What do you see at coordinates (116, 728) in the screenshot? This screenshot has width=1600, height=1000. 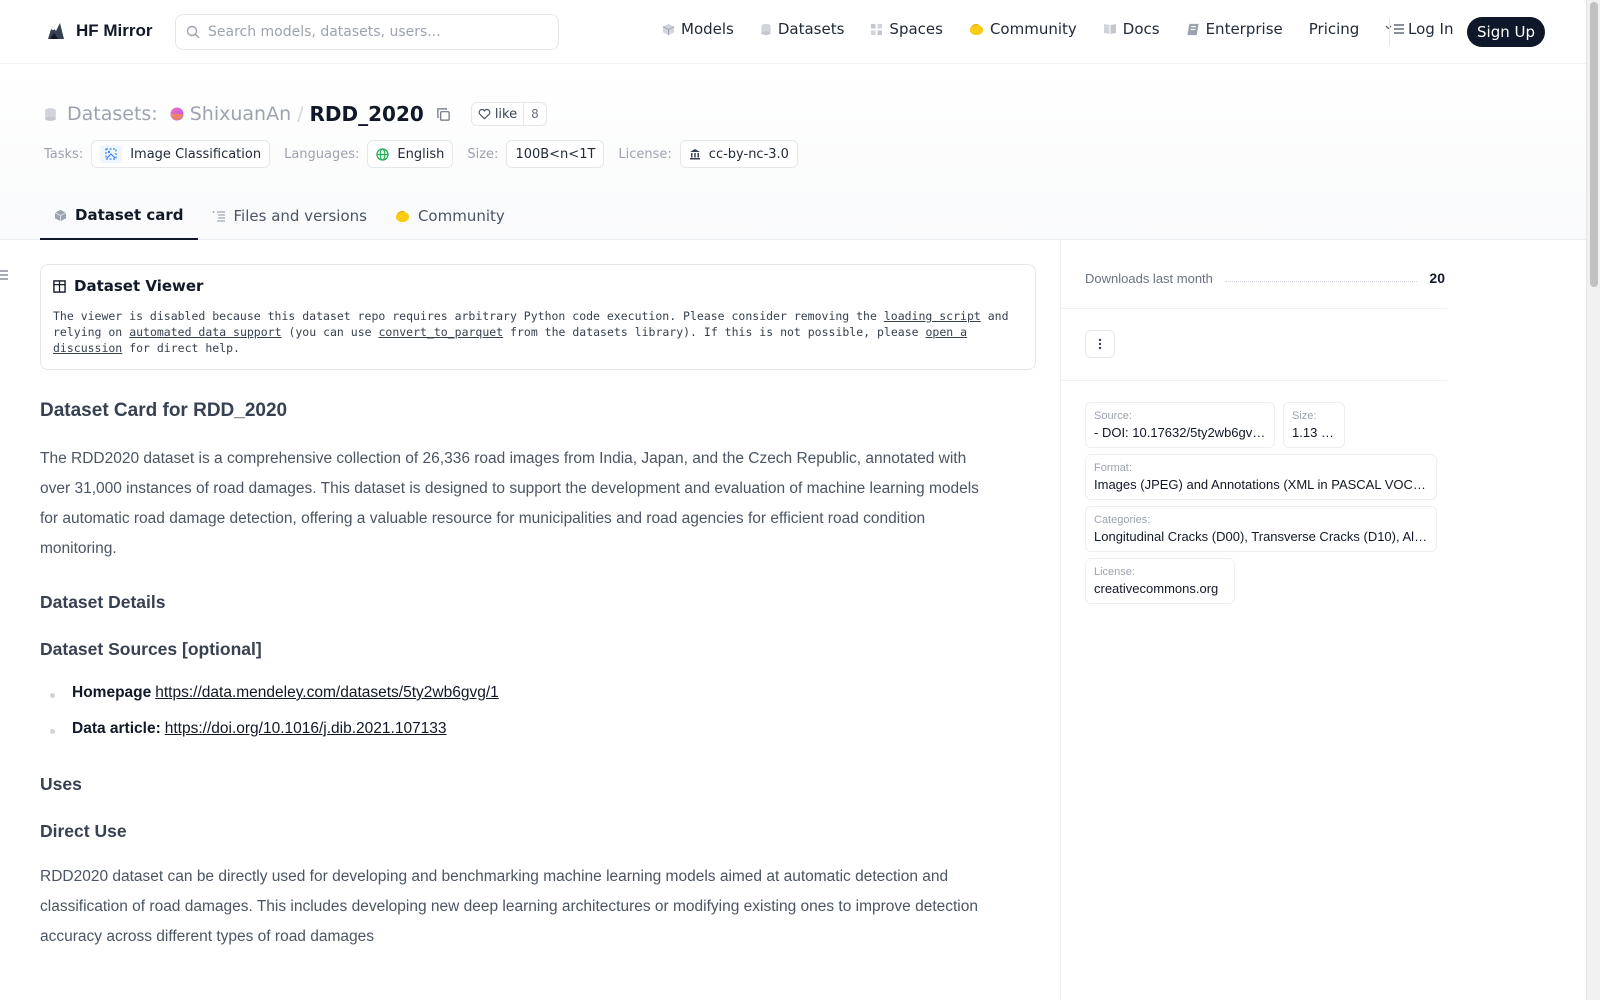 I see `data-article-label: Data article:` at bounding box center [116, 728].